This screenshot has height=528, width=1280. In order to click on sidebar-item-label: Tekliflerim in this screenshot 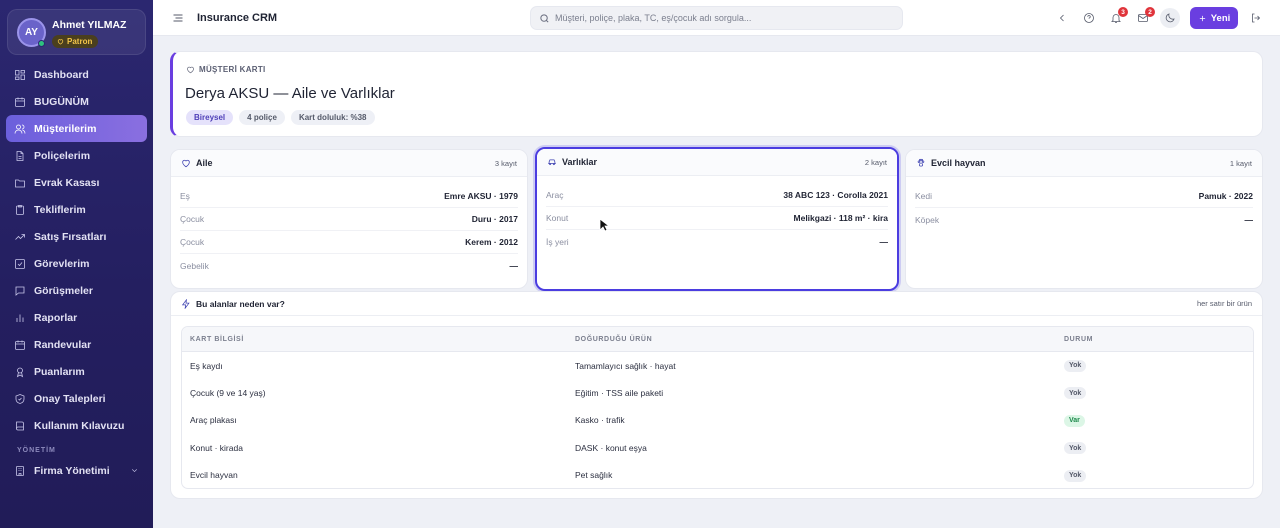, I will do `click(60, 209)`.